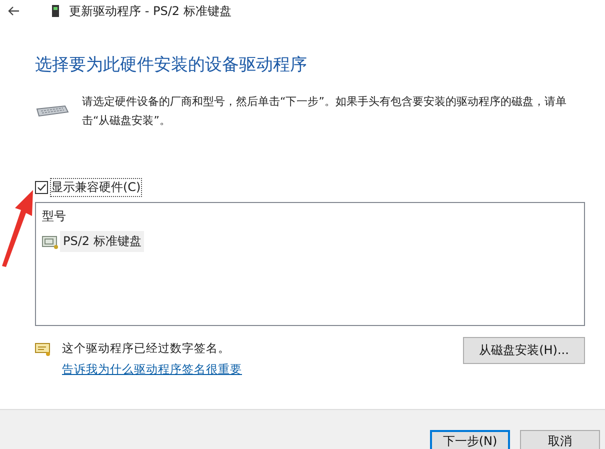 This screenshot has height=449, width=605. What do you see at coordinates (102, 241) in the screenshot?
I see `list-item: PS/2 标准键盘` at bounding box center [102, 241].